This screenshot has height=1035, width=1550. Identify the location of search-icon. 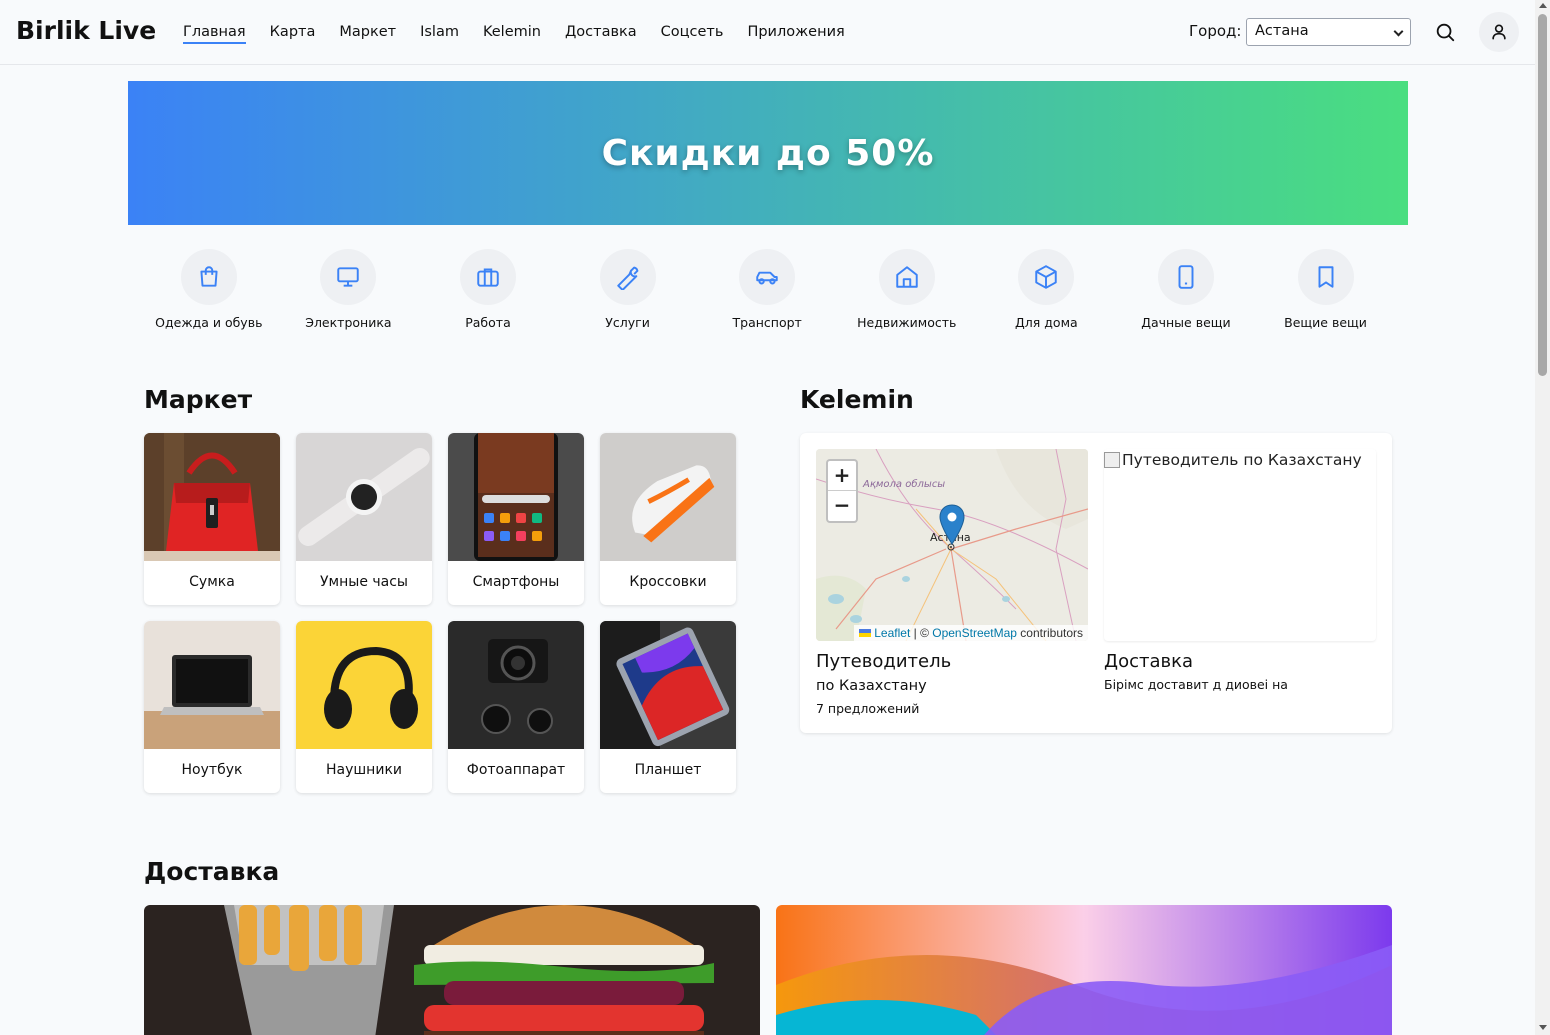
(1445, 32).